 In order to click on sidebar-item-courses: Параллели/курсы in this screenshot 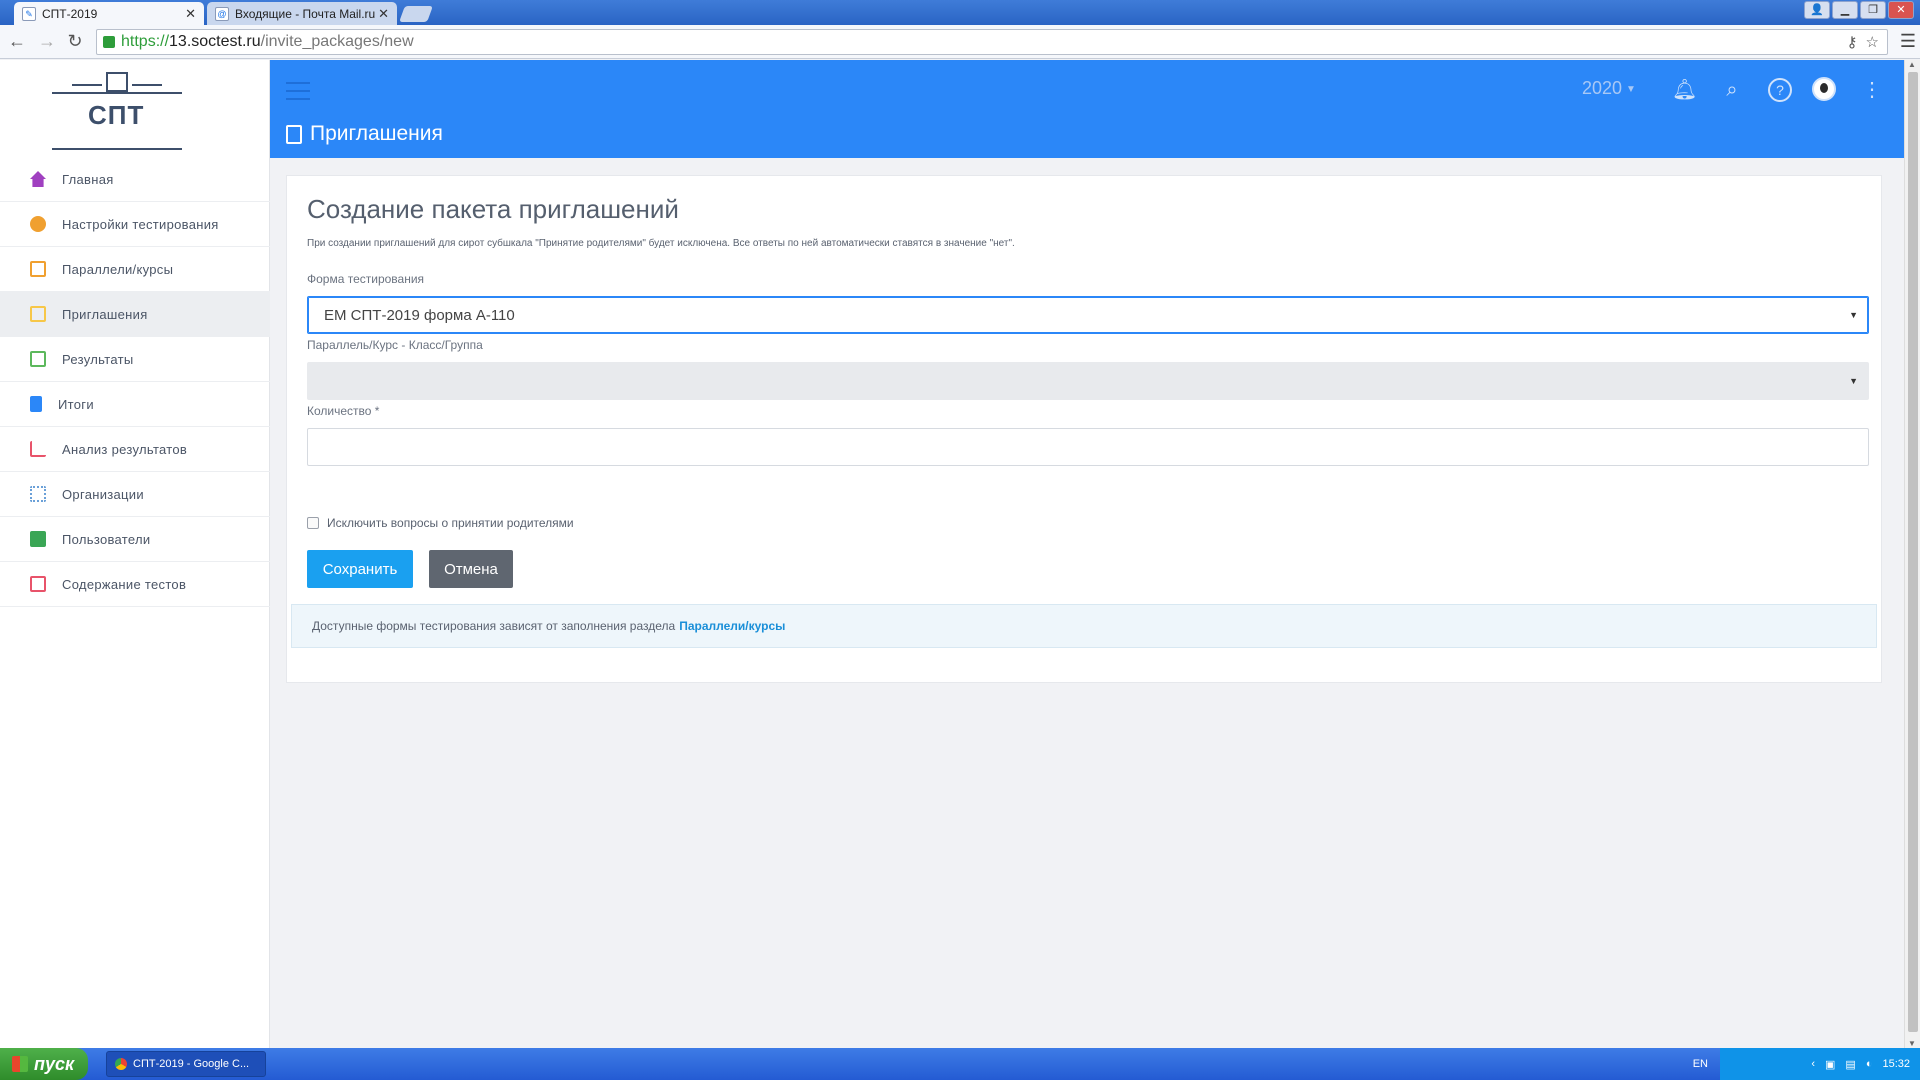, I will do `click(135, 269)`.